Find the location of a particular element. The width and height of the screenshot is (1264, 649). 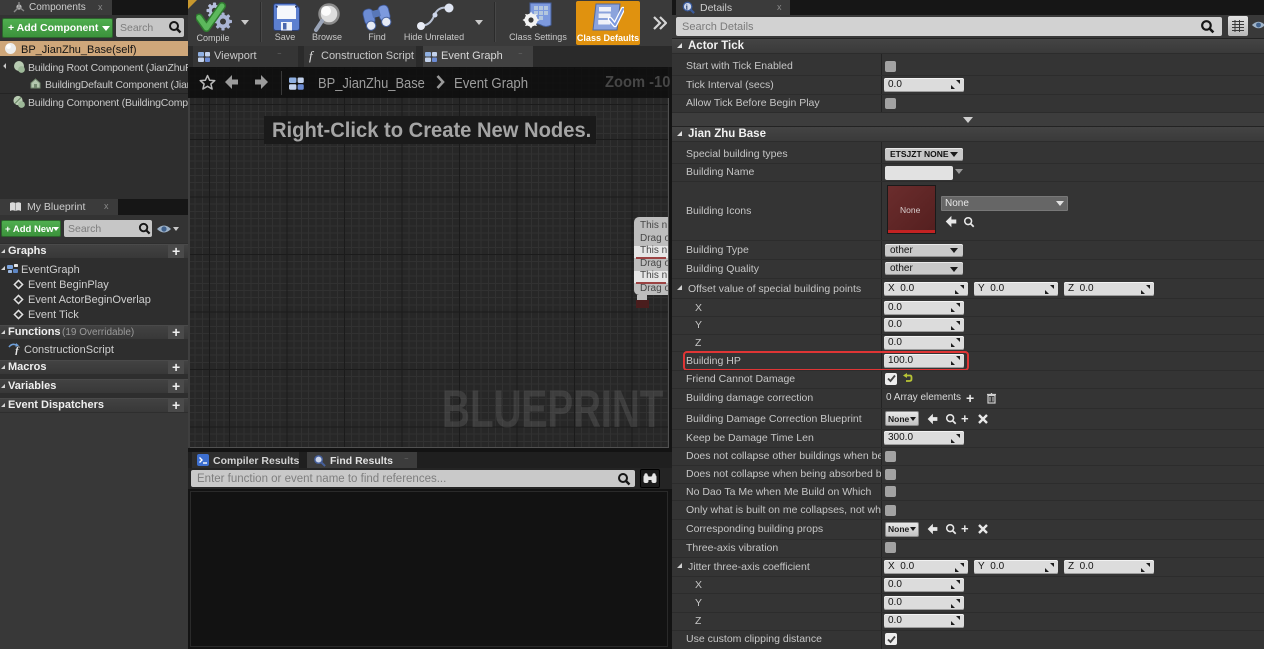

svg-text: f is located at coordinates (17, 350).